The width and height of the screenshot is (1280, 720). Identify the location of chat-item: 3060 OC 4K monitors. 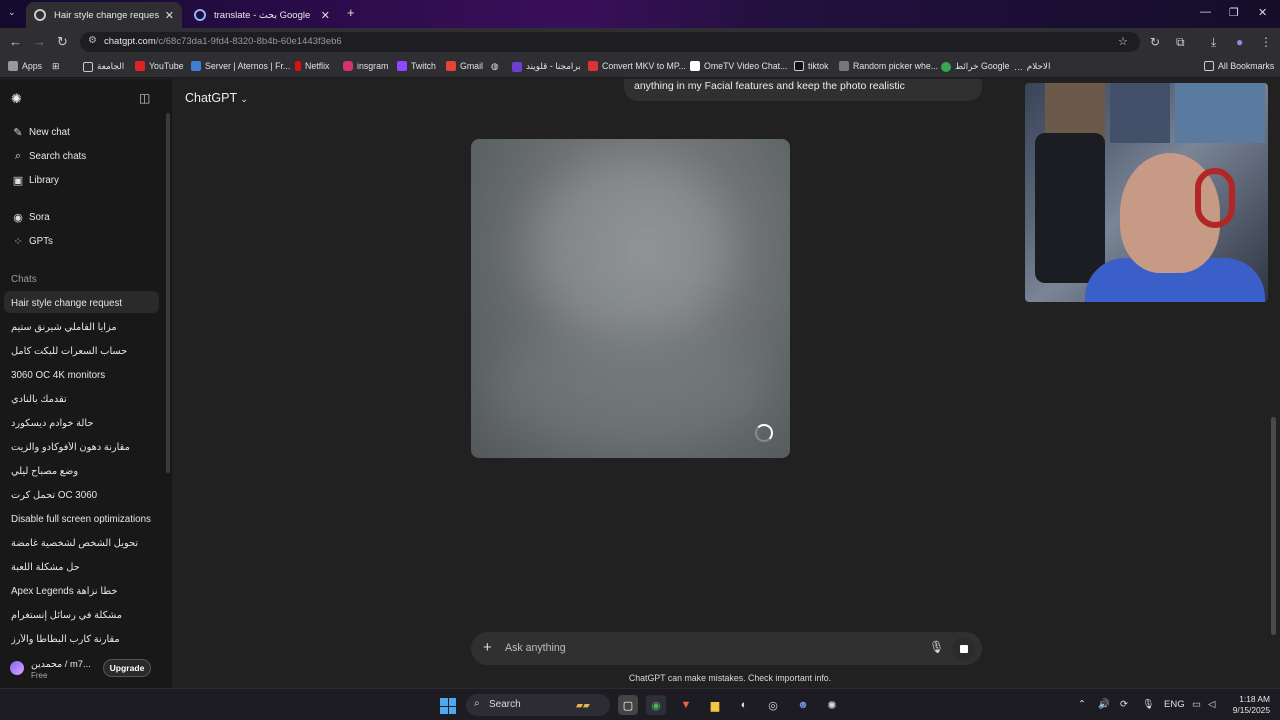
(85, 375).